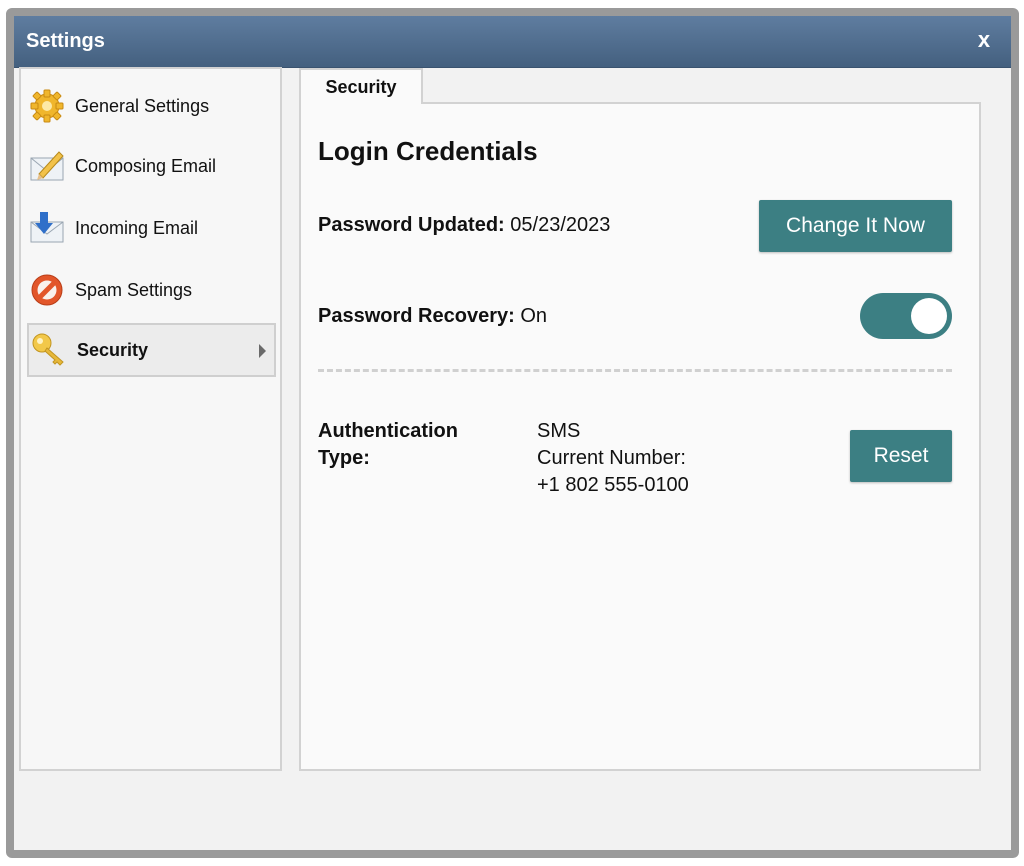 The image size is (1024, 866). What do you see at coordinates (142, 105) in the screenshot?
I see `sidebar-item-label: General Settings` at bounding box center [142, 105].